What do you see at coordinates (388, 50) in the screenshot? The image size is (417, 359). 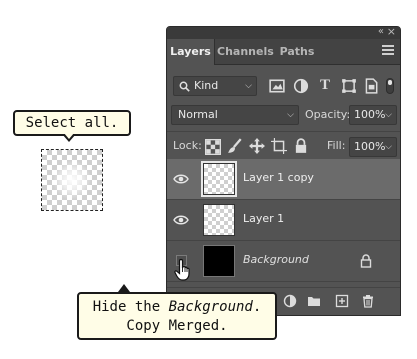 I see `panel-menu-icon` at bounding box center [388, 50].